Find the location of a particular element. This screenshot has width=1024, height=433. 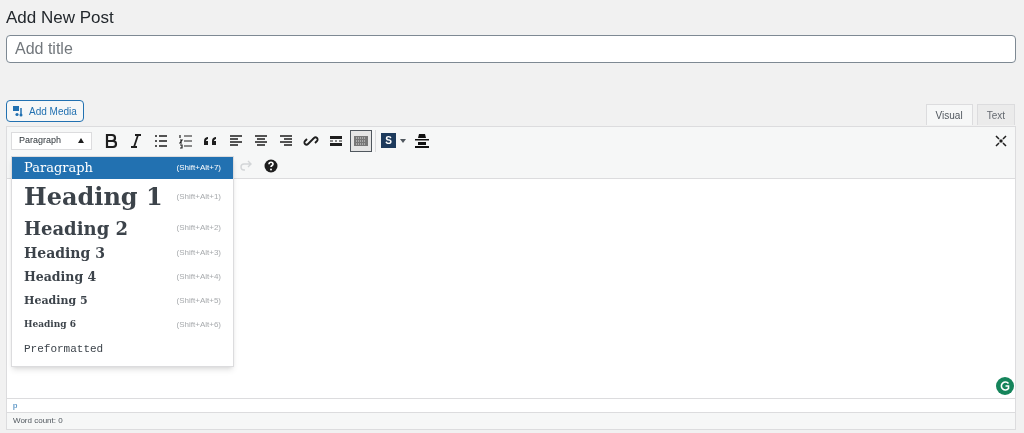

help-icon is located at coordinates (270, 166).